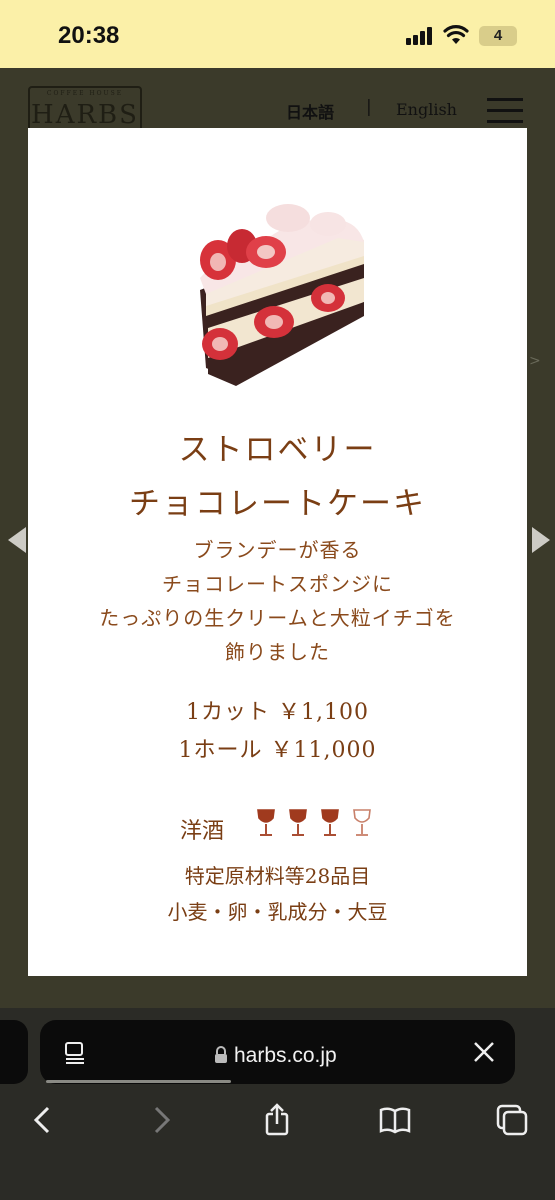 Image resolution: width=555 pixels, height=1200 pixels. I want to click on logo-text: HARBS, so click(85, 115).